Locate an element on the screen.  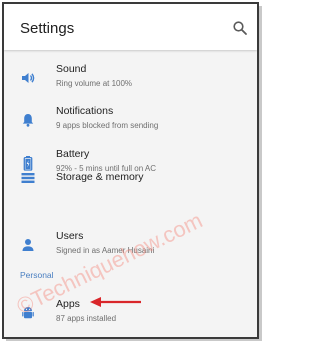
android-icon is located at coordinates (28, 313).